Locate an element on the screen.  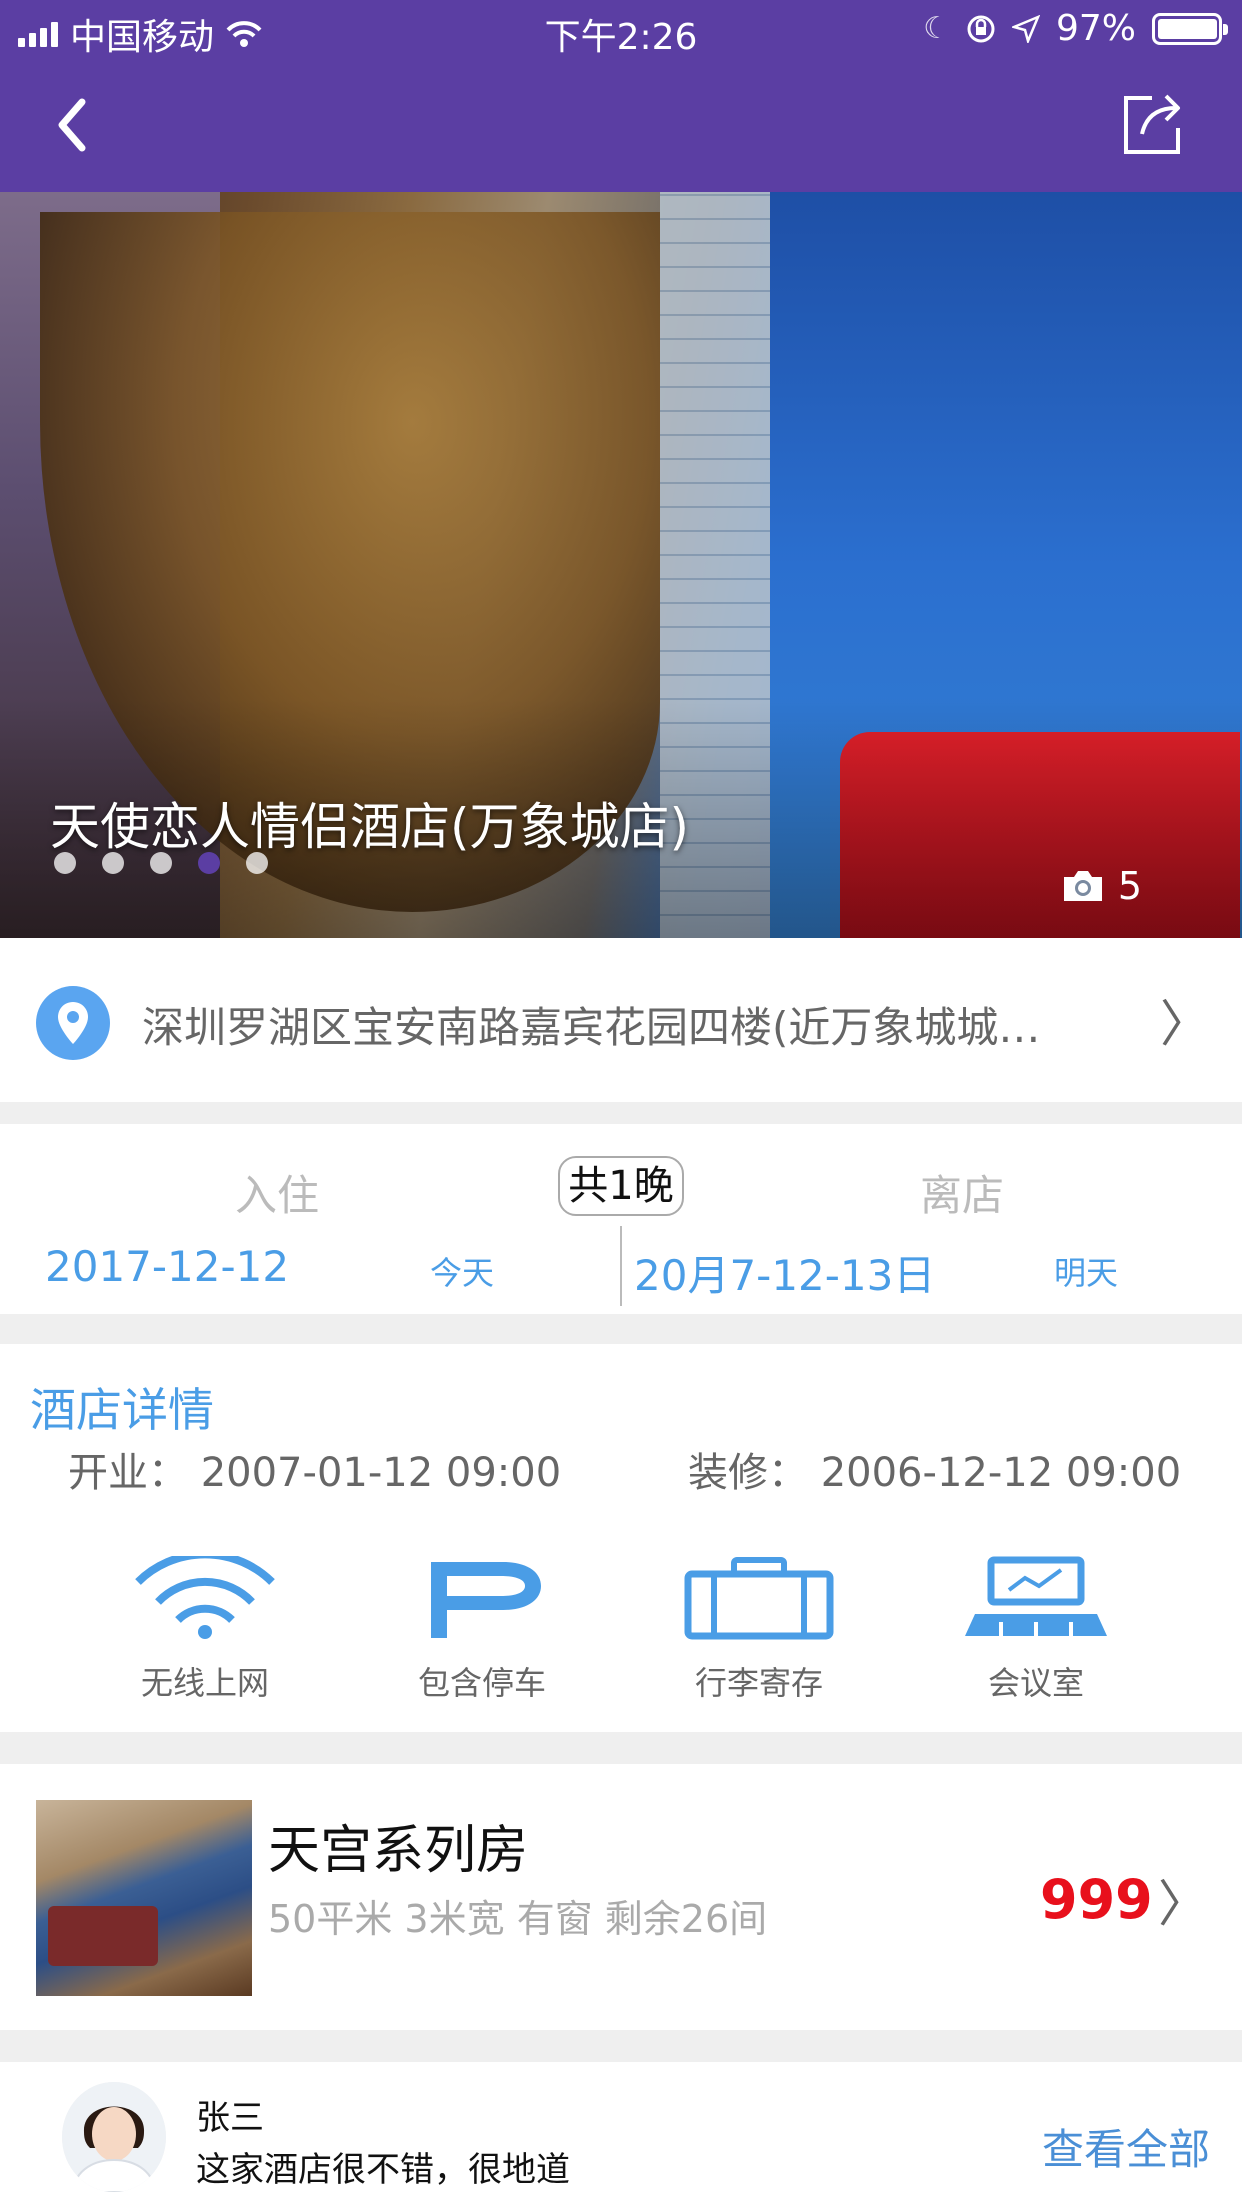
hotel-name: 天使恋人情侣酒店(万象城店) is located at coordinates (370, 827).